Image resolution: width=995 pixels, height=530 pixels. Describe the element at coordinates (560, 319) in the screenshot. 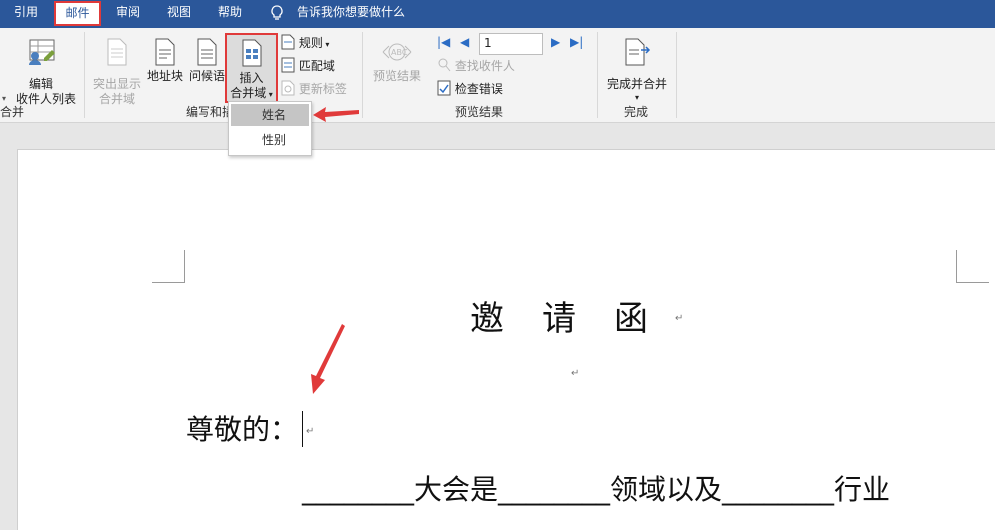

I see `document-title: 邀 请 函` at that location.